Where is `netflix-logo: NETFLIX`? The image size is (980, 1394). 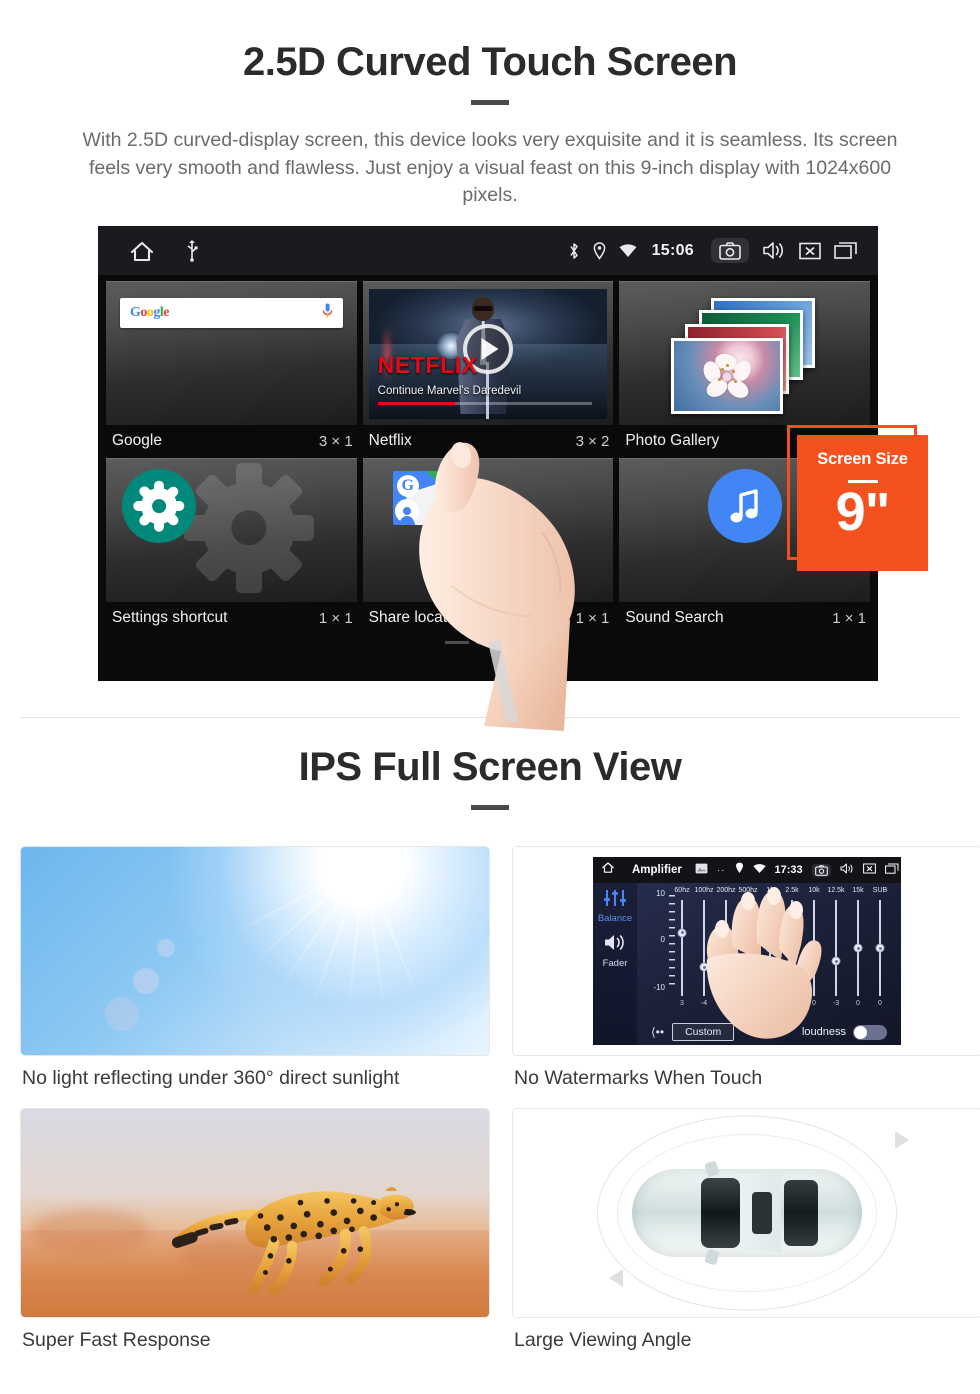 netflix-logo: NETFLIX is located at coordinates (427, 365).